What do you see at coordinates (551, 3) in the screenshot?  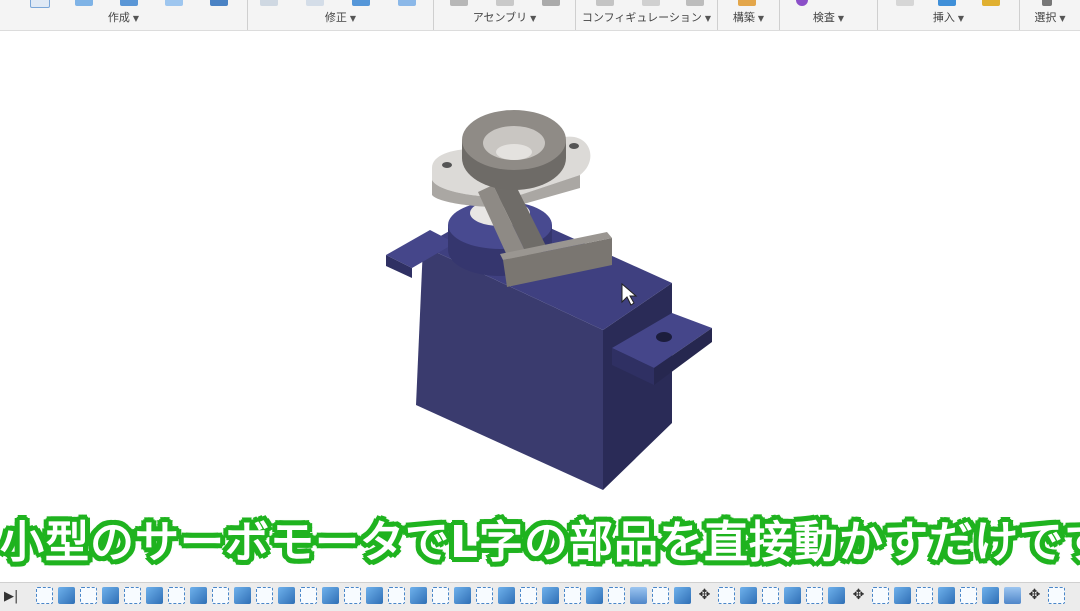 I see `component-icon` at bounding box center [551, 3].